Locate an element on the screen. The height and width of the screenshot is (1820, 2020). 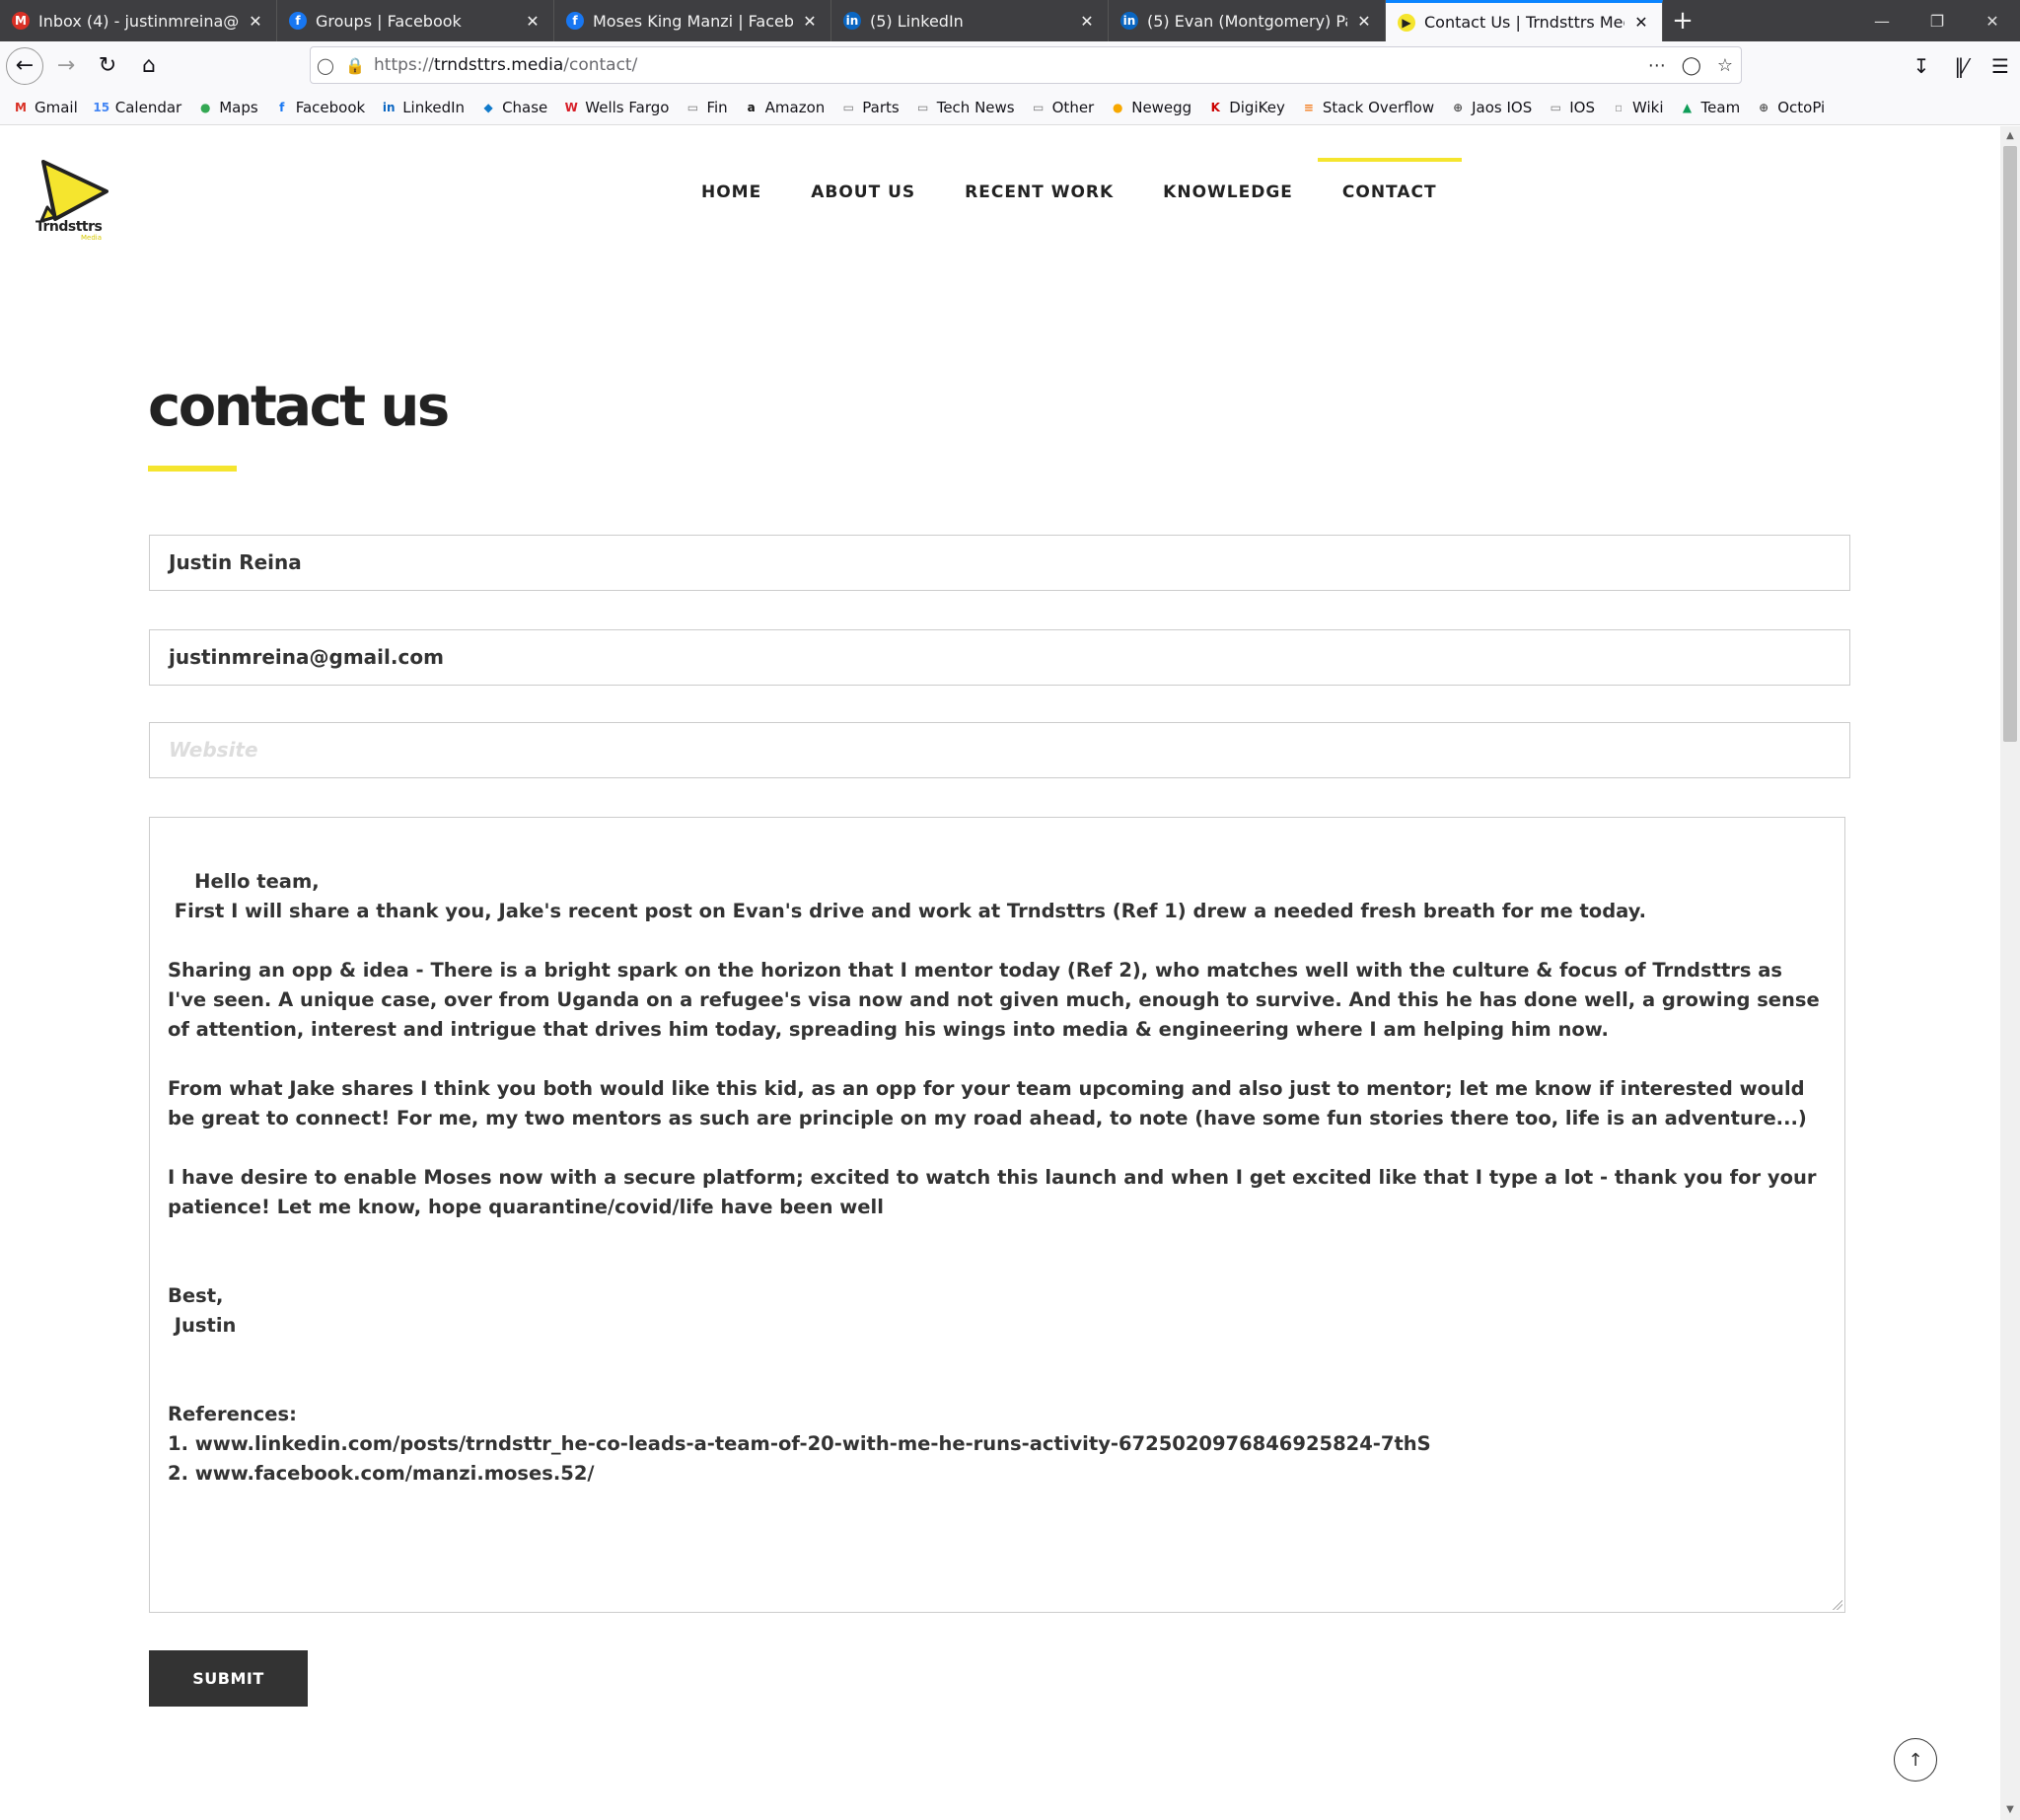
bookmark-item: ● Newegg is located at coordinates (1150, 107).